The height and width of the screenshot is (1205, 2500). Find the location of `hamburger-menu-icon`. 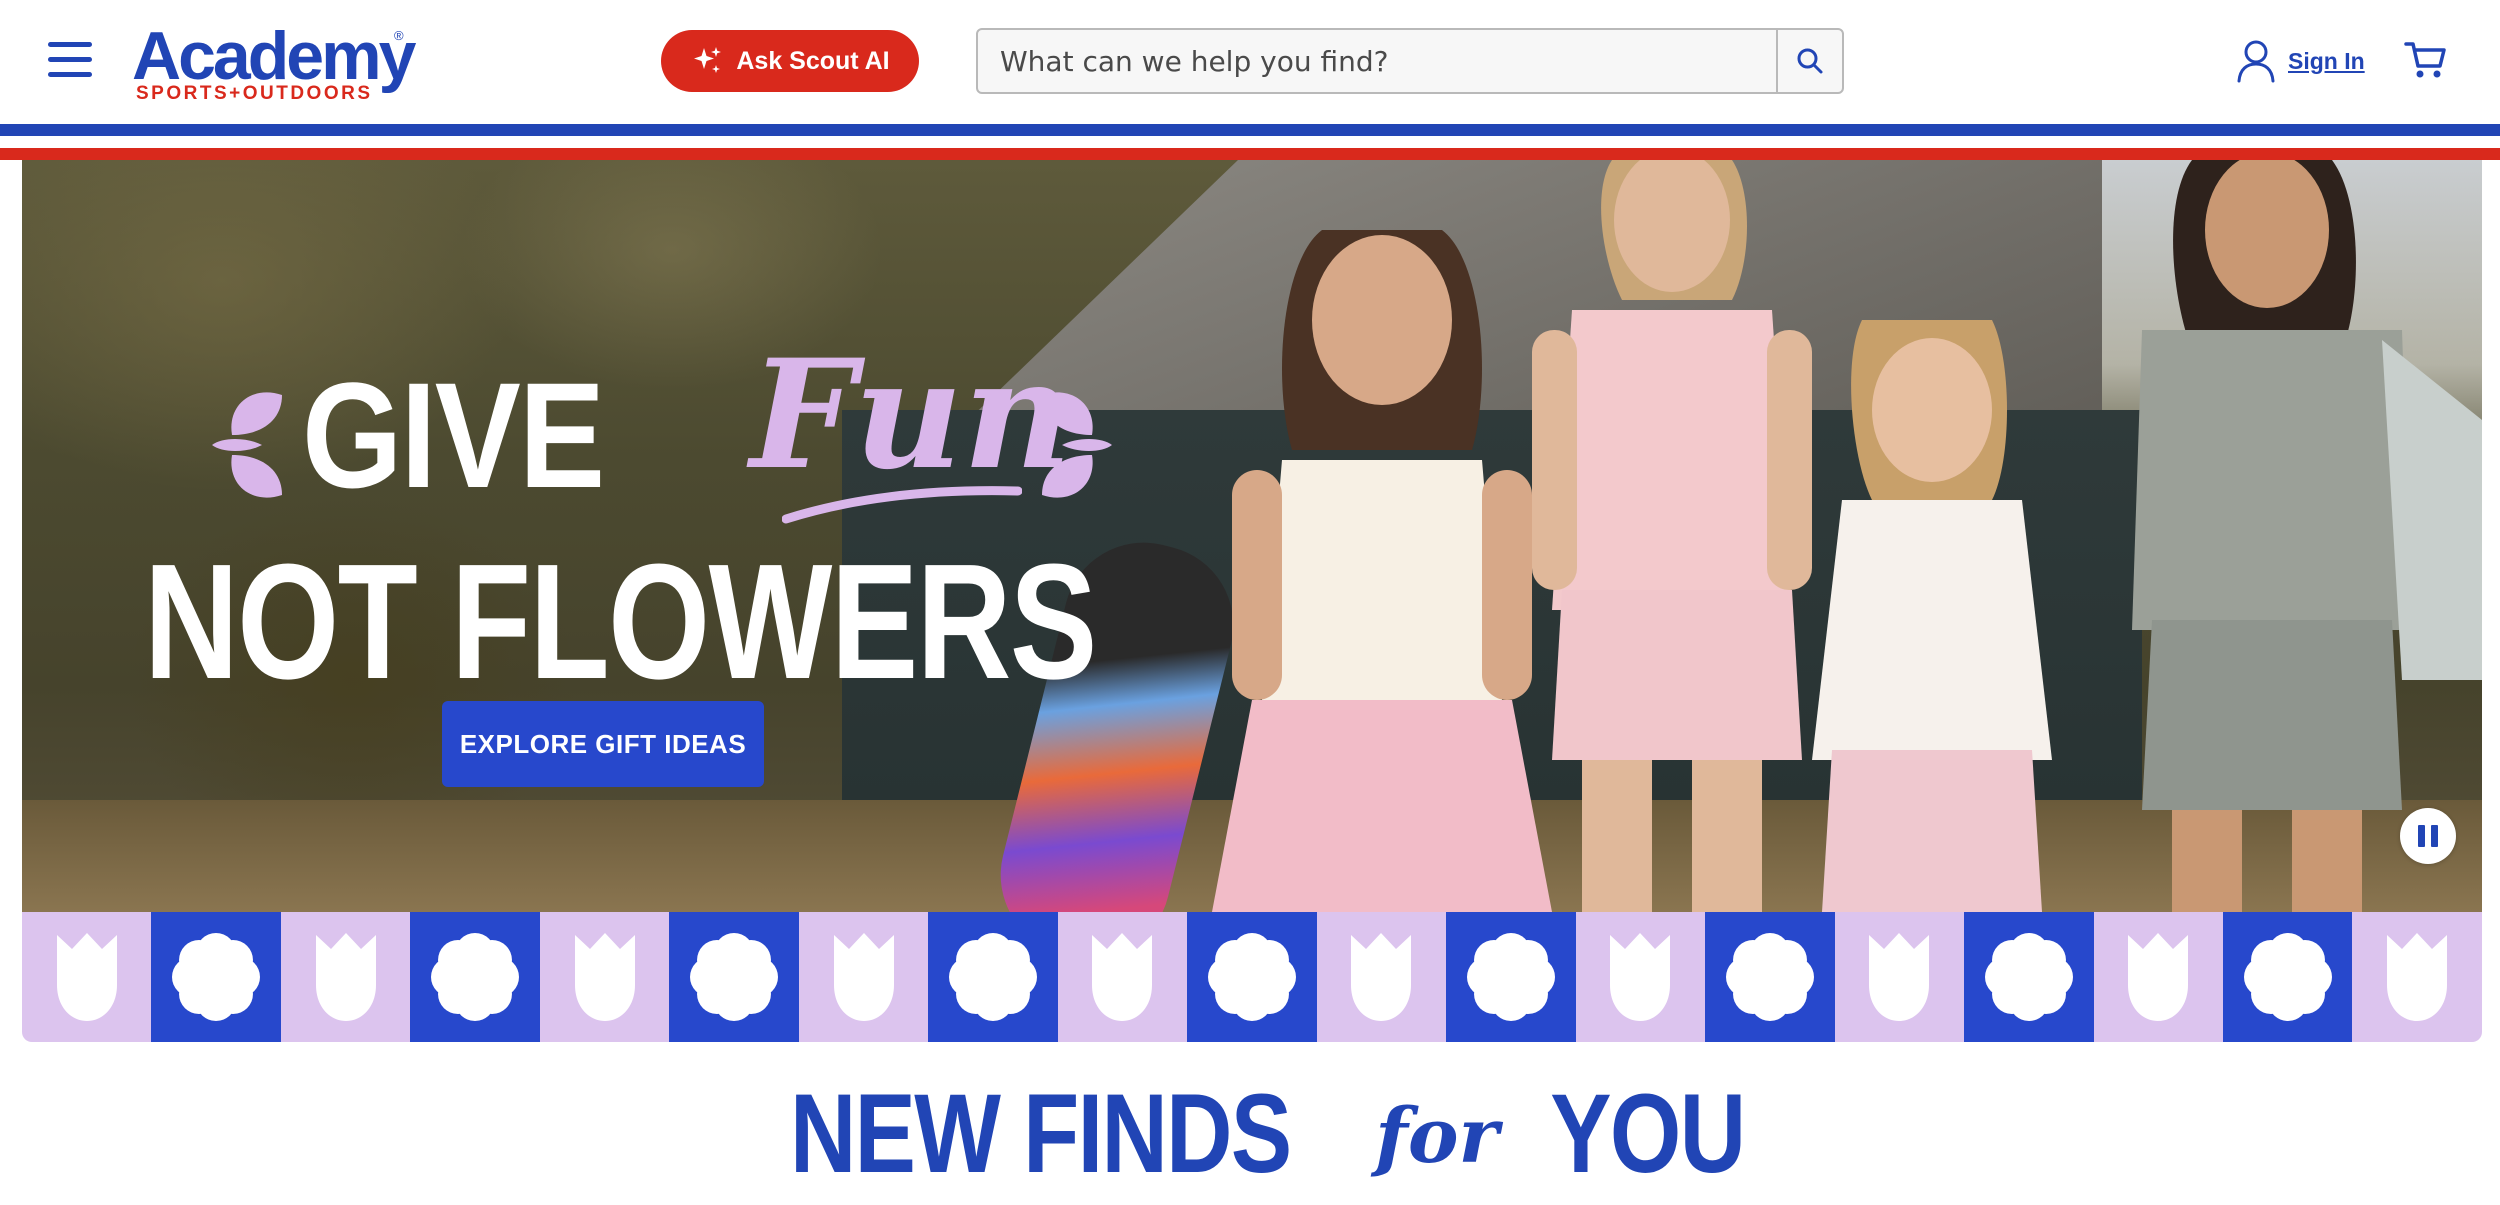

hamburger-menu-icon is located at coordinates (70, 60).